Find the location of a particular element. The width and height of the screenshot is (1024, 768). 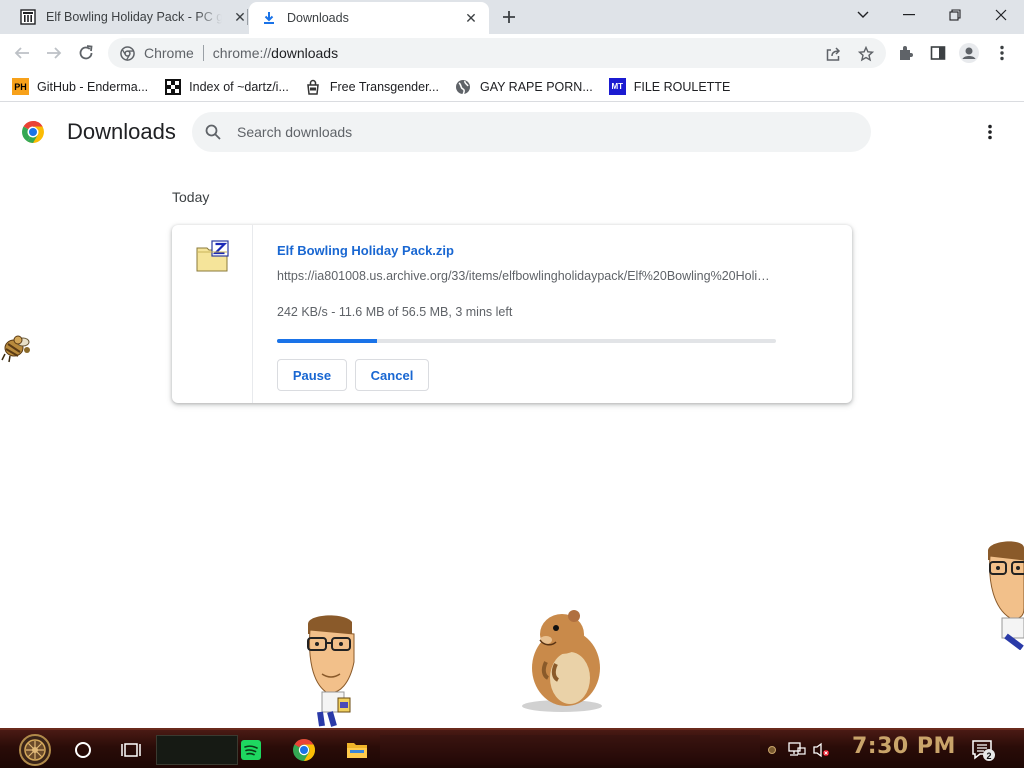

archive-icon is located at coordinates (28, 17).